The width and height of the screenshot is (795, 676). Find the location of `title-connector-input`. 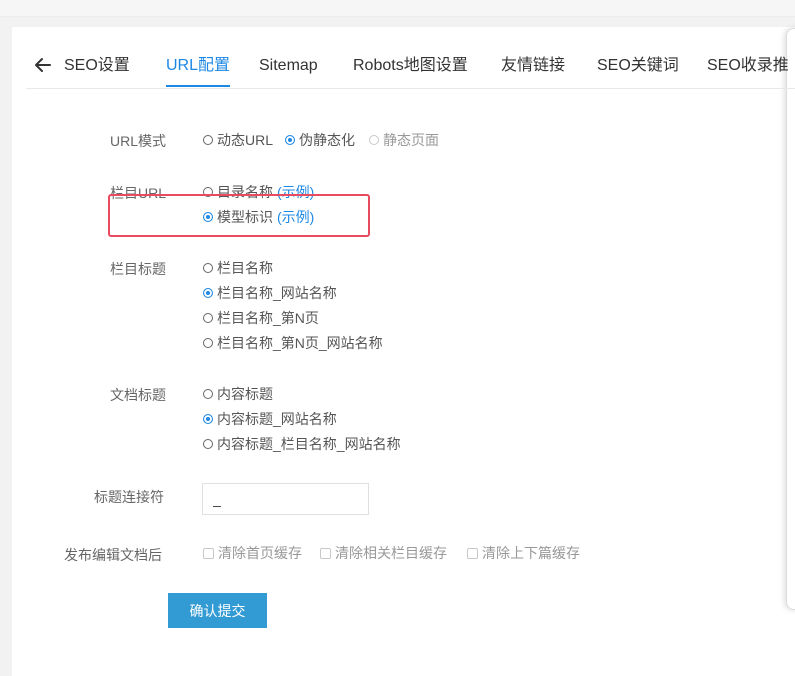

title-connector-input is located at coordinates (285, 499).